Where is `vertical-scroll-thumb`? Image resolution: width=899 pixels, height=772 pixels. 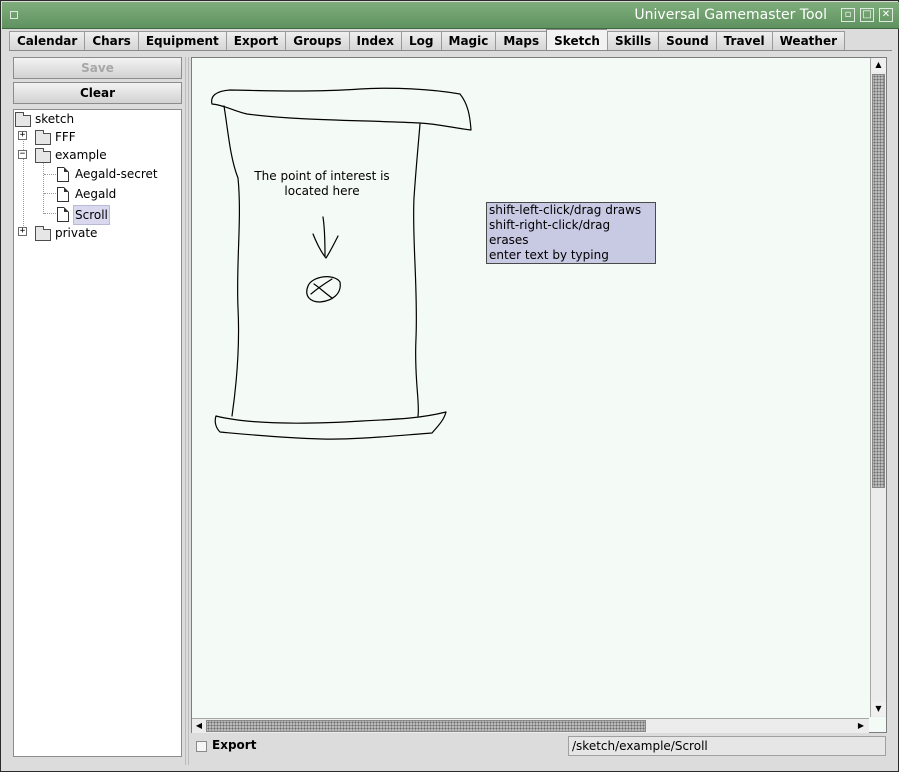 vertical-scroll-thumb is located at coordinates (878, 281).